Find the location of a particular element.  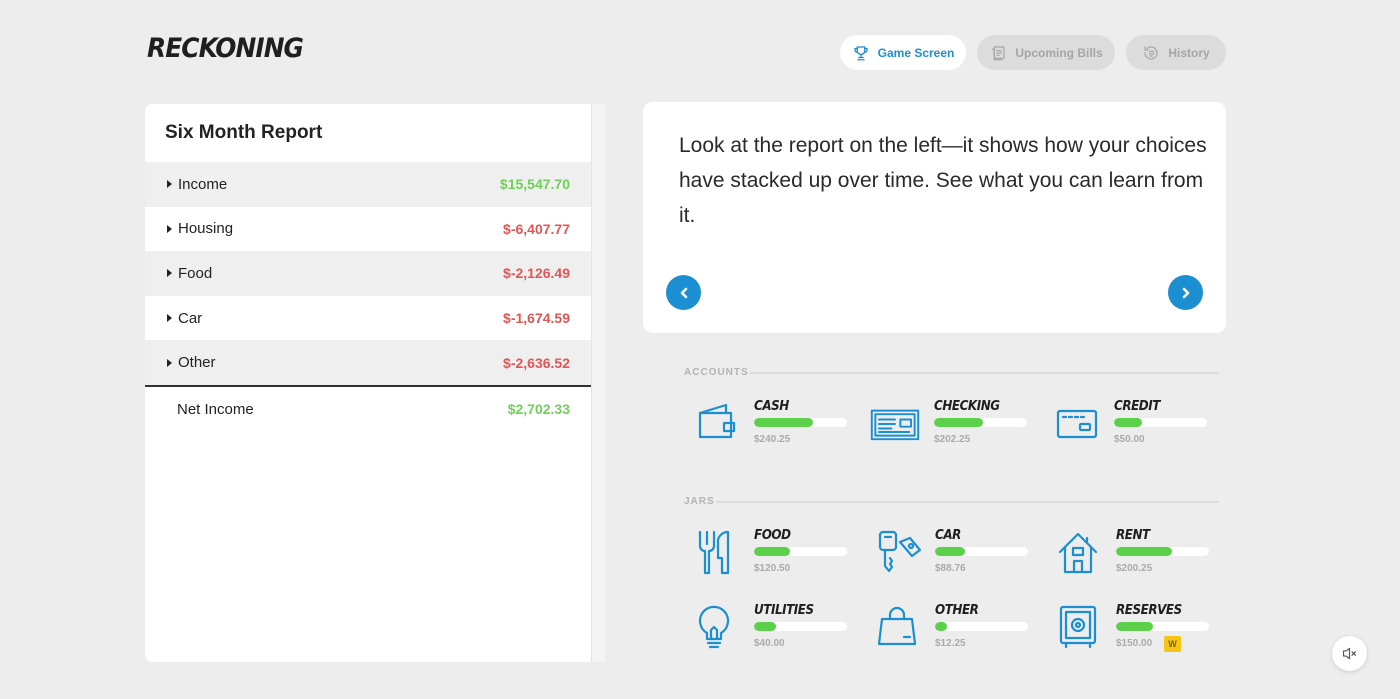

tab-game-screen: Game Screen is located at coordinates (903, 52).